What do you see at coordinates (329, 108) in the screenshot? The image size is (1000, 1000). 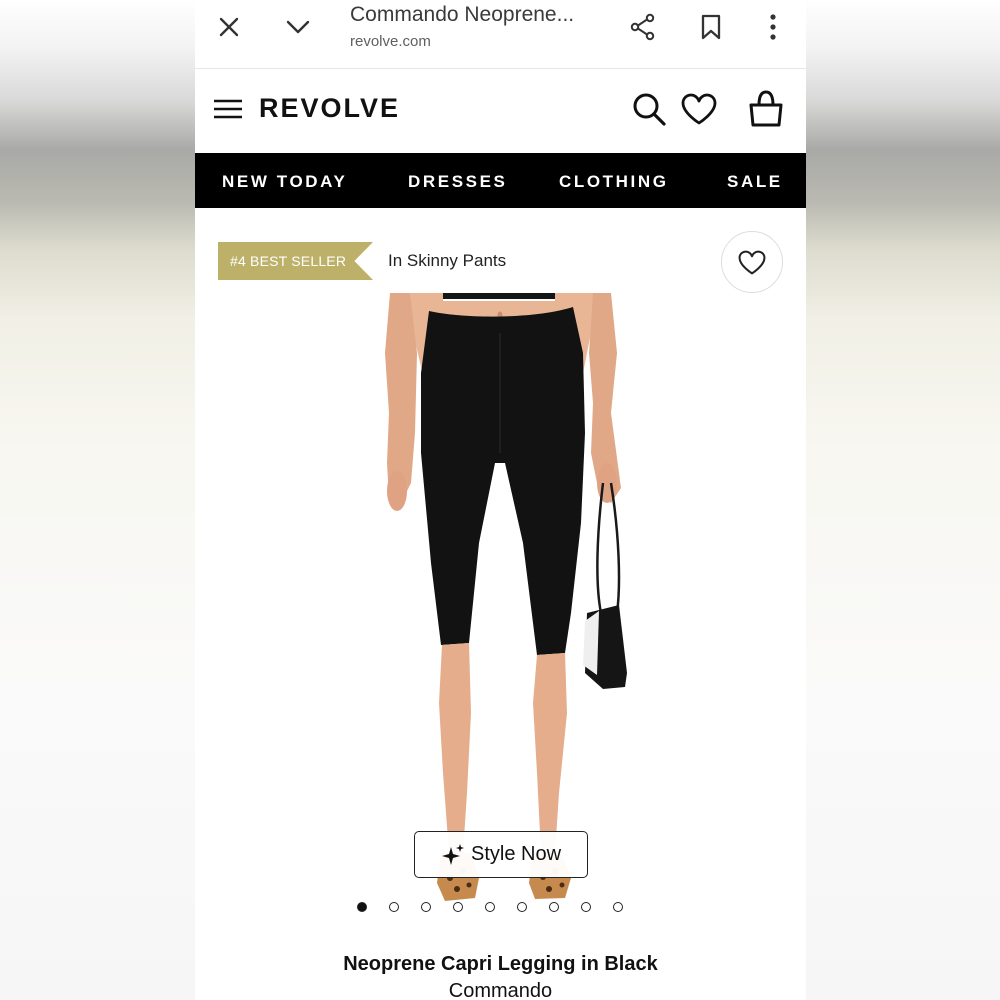 I see `site-logo: REVOLVE` at bounding box center [329, 108].